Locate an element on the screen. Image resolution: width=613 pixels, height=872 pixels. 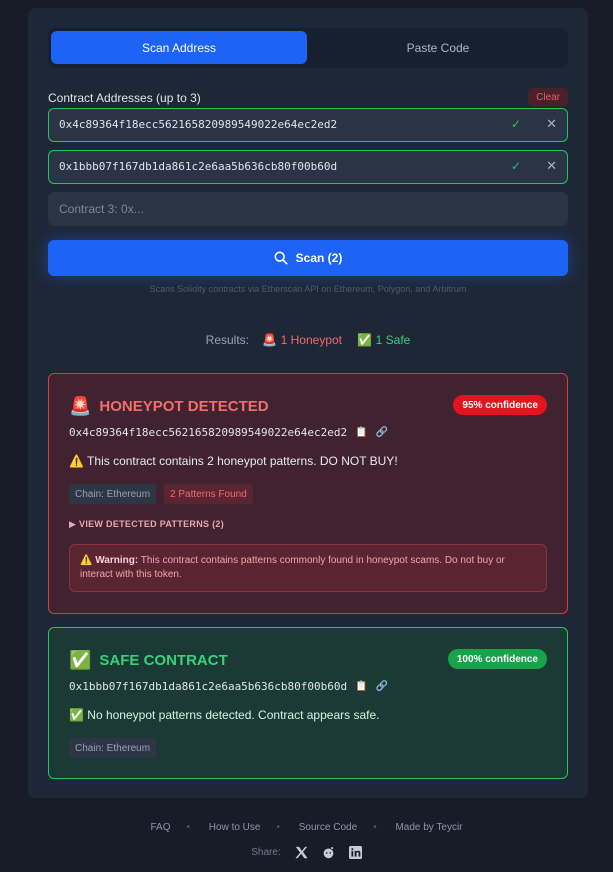
share-bar: Share: is located at coordinates (306, 852).